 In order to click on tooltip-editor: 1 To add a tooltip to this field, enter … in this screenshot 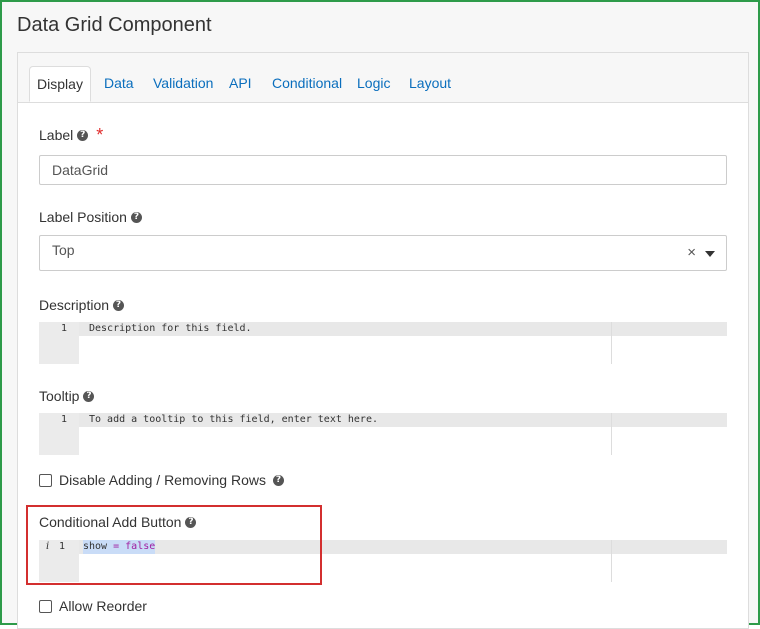, I will do `click(383, 434)`.